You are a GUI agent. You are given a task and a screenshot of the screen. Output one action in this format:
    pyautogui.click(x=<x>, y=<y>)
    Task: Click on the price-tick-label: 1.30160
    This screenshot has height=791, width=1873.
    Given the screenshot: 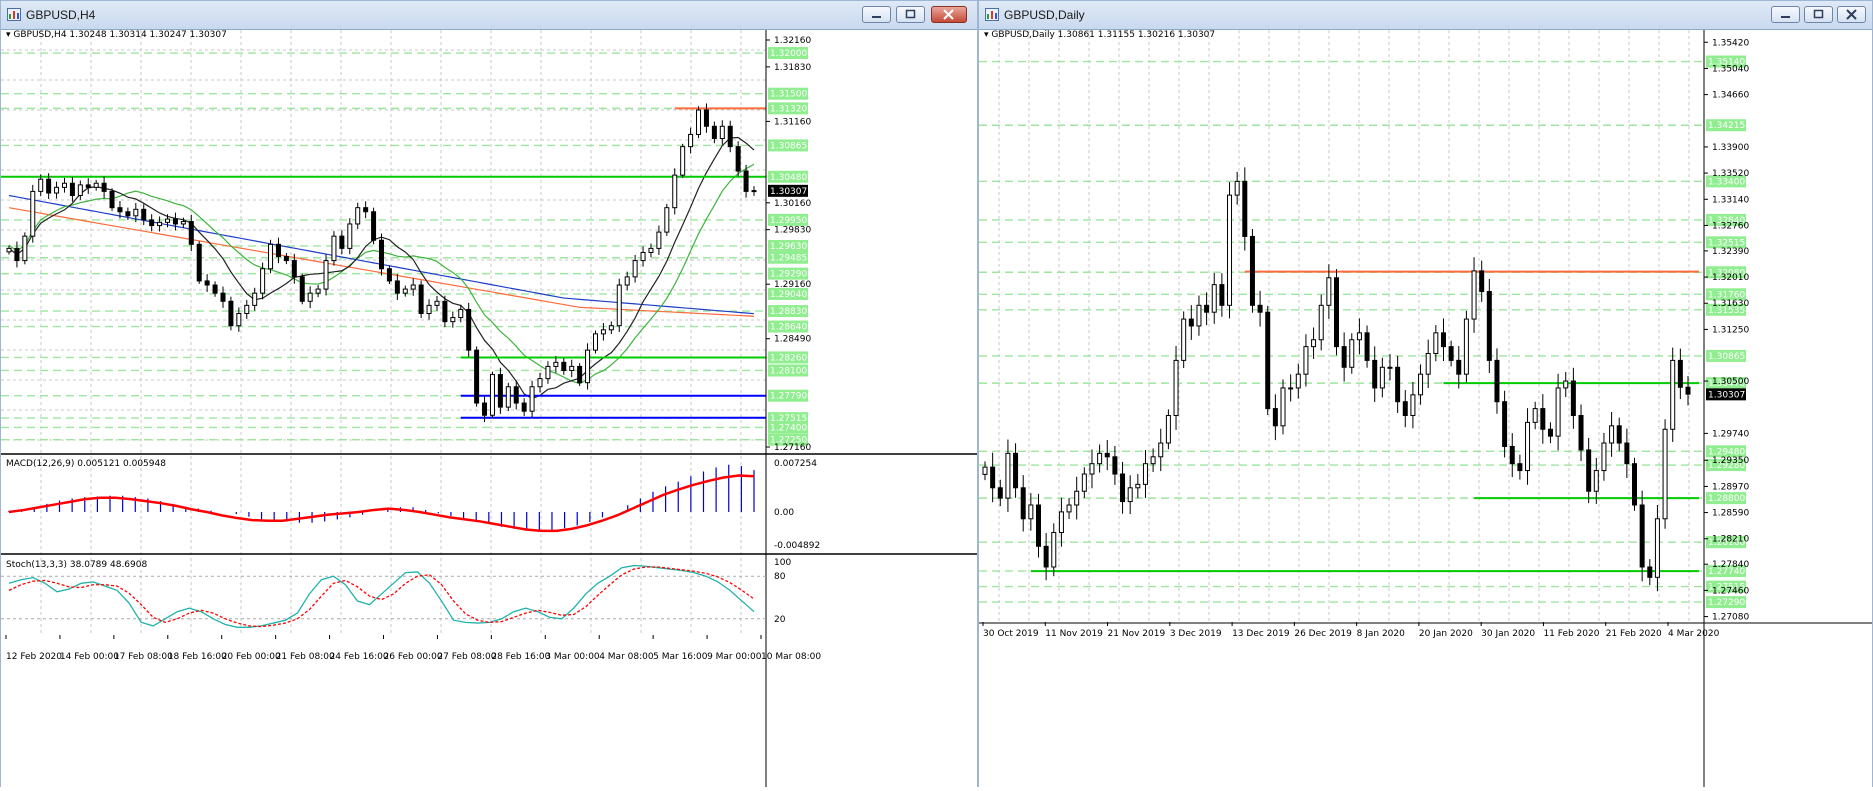 What is the action you would take?
    pyautogui.click(x=792, y=204)
    